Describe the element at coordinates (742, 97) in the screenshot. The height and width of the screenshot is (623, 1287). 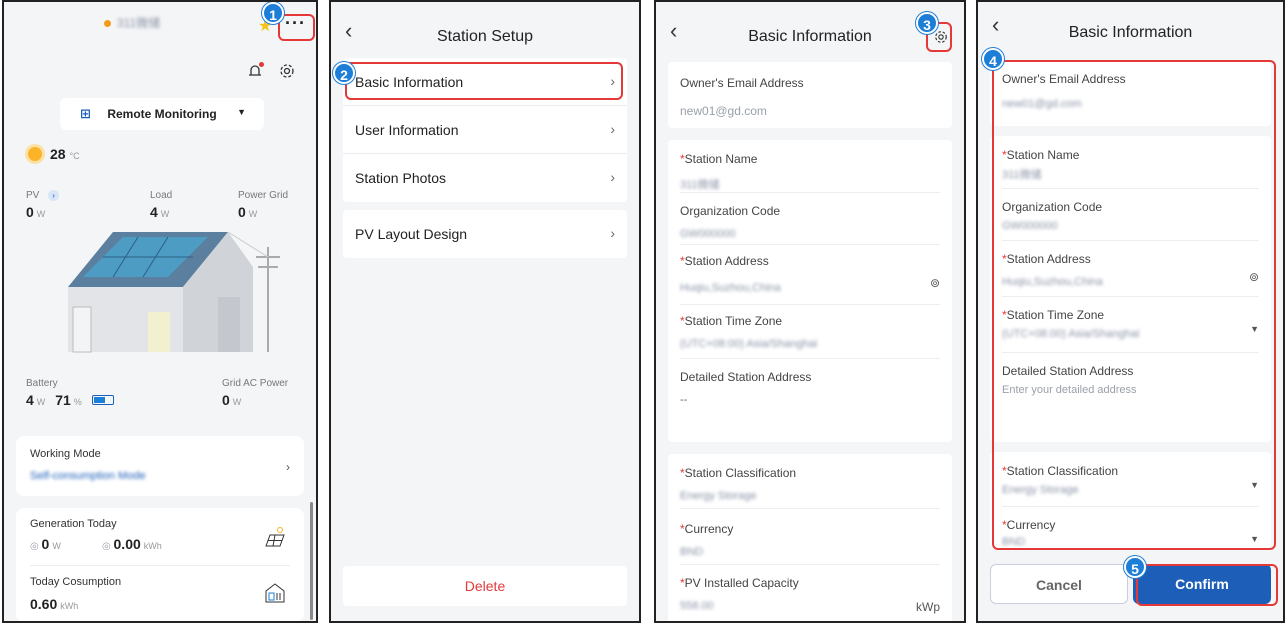
I see `email-field: Owner's Email Address new01@gd.com` at that location.